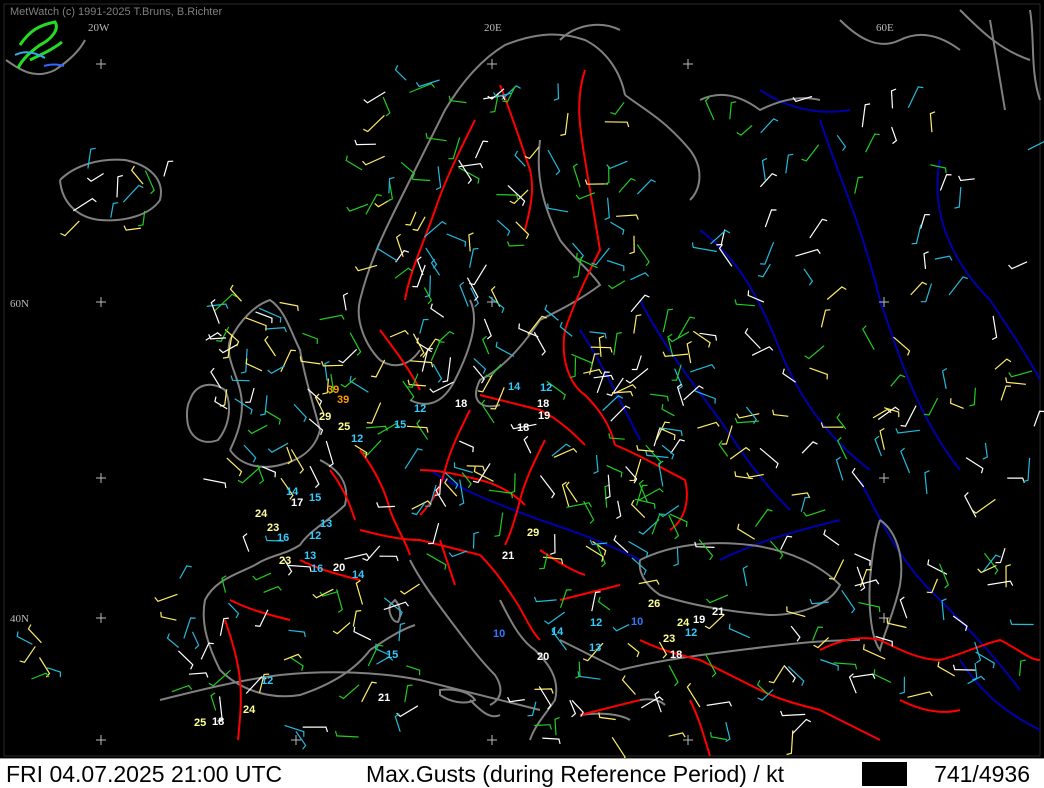  What do you see at coordinates (99, 28) in the screenshot?
I see `grid-label-20w: 20W` at bounding box center [99, 28].